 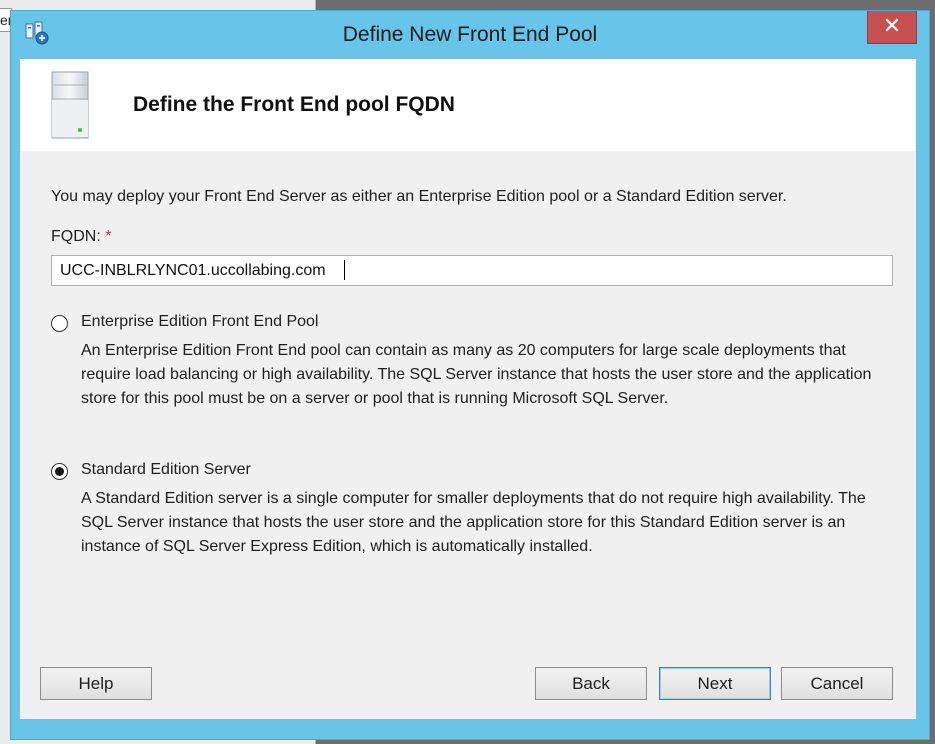 I want to click on close-button: ✕, so click(x=892, y=27).